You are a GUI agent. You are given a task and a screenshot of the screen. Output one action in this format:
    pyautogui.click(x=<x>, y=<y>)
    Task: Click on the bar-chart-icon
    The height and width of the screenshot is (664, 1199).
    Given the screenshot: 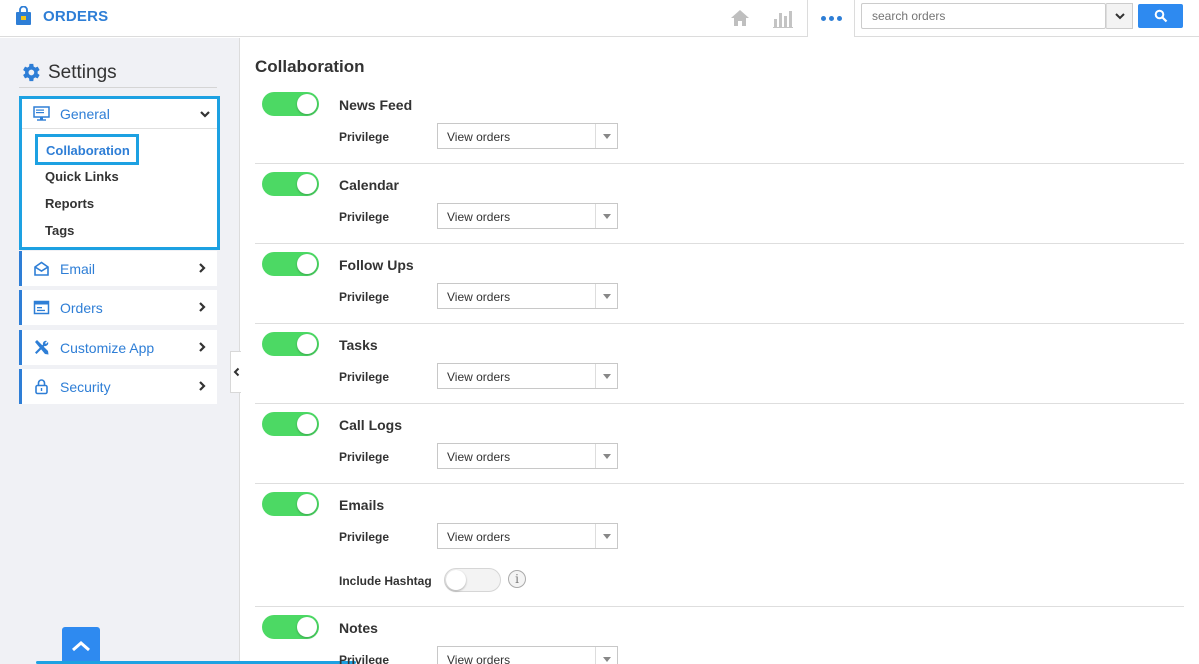 What is the action you would take?
    pyautogui.click(x=783, y=18)
    